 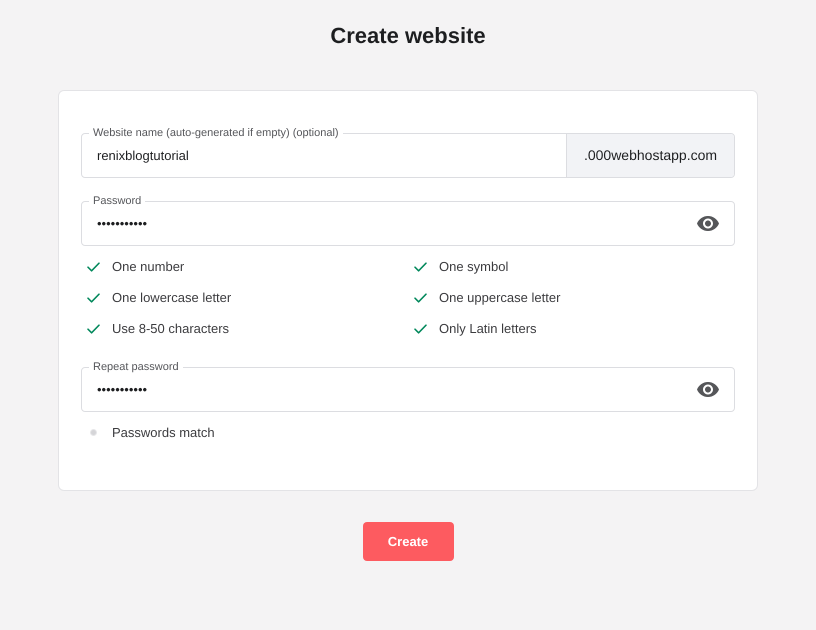 I want to click on requirement-text: One uppercase letter, so click(x=499, y=297).